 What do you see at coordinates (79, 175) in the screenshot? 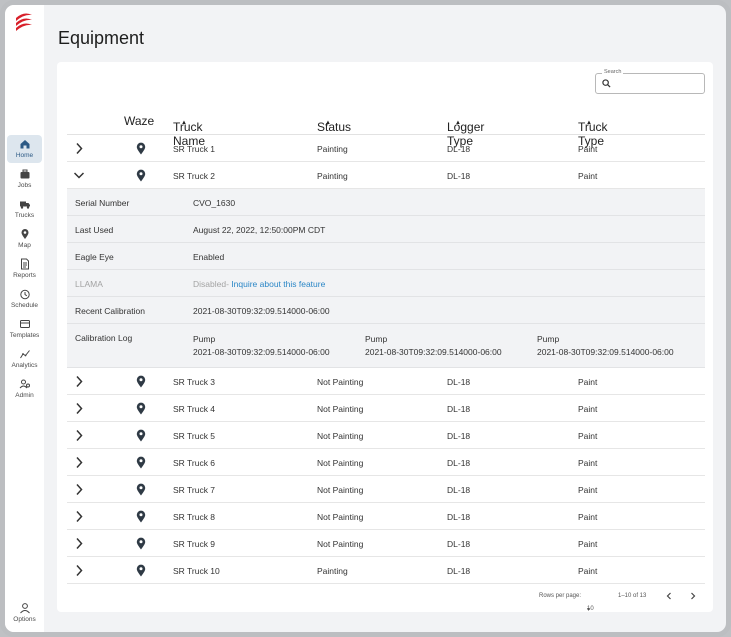
I see `chevron-down-icon` at bounding box center [79, 175].